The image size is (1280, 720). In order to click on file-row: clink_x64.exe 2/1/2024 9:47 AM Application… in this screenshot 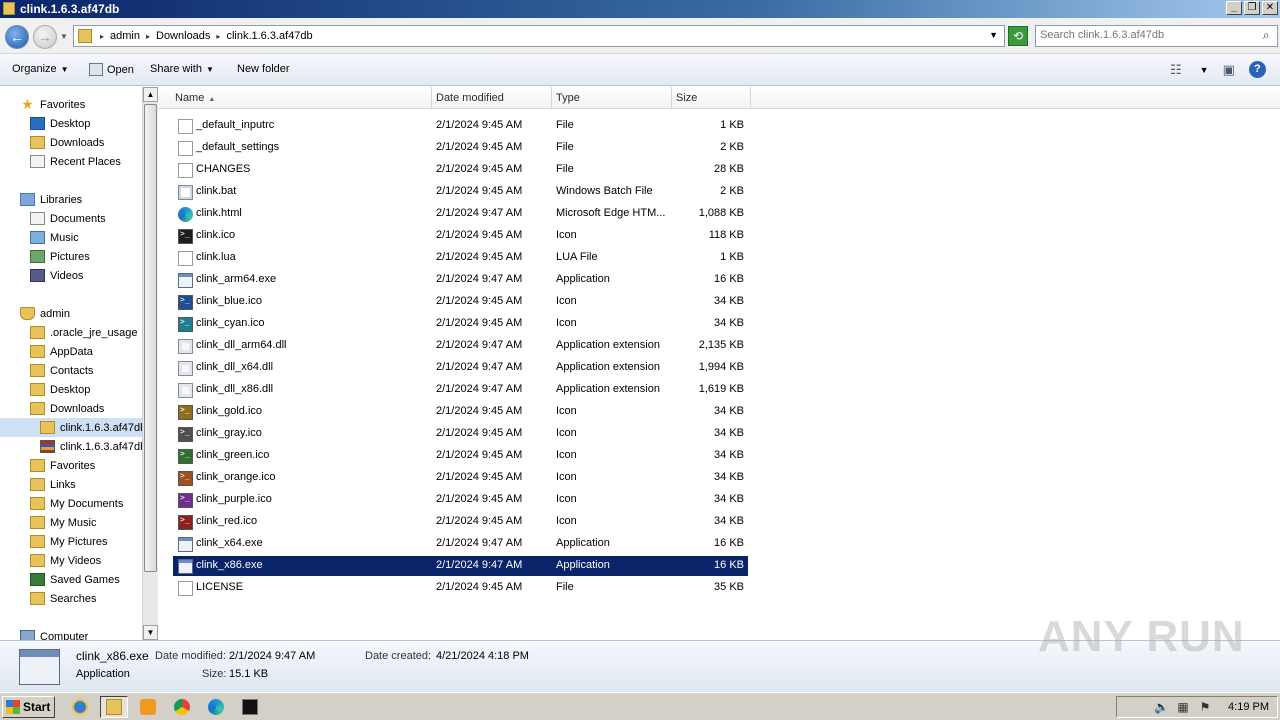, I will do `click(460, 544)`.